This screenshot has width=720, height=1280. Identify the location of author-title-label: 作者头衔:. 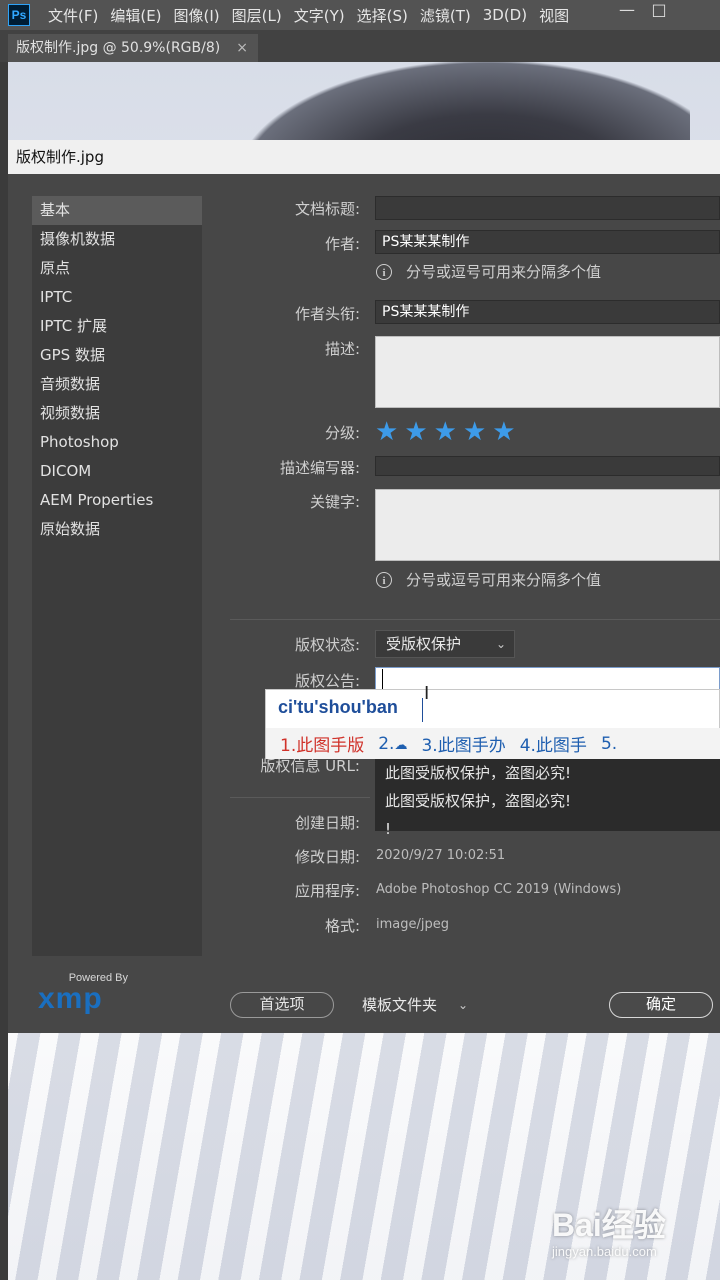
(327, 314).